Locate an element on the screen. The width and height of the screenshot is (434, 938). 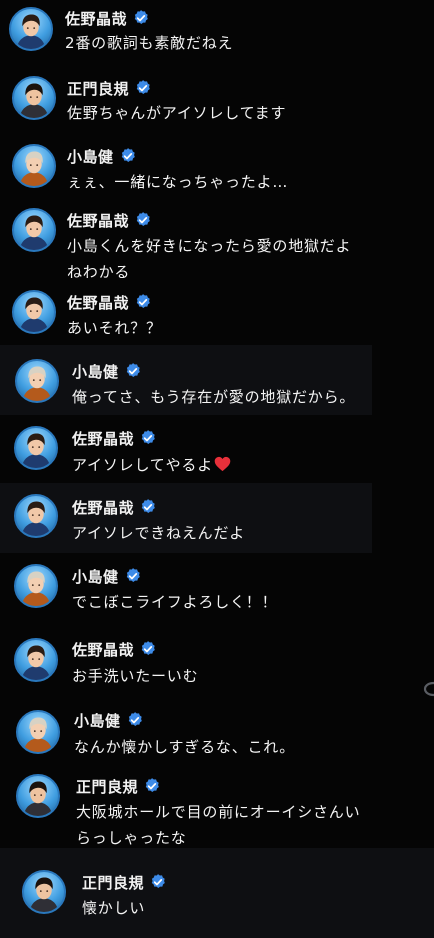
comment-text-line: 佐野ちゃんがアイソレしてます is located at coordinates (177, 113).